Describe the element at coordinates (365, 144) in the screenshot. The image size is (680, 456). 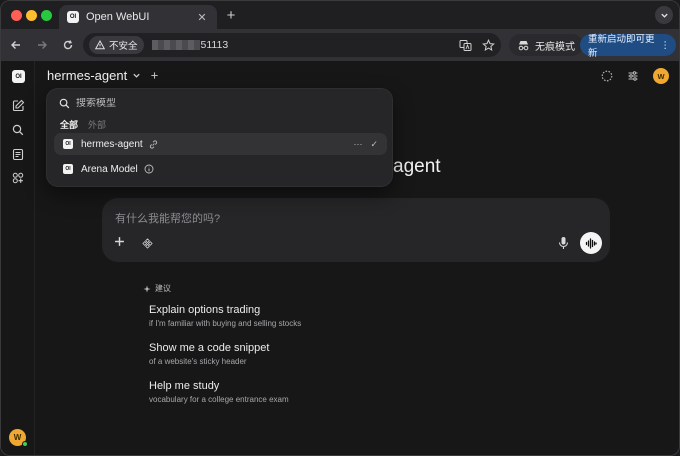
I see `model-option-actions: ··· ✓` at that location.